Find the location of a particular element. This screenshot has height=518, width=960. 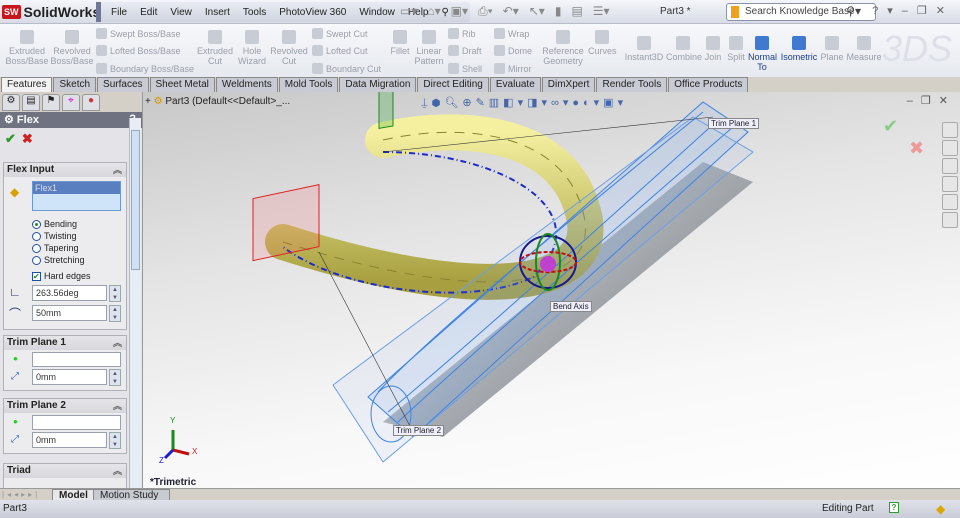

radio-stretching: Stretching is located at coordinates (58, 260).